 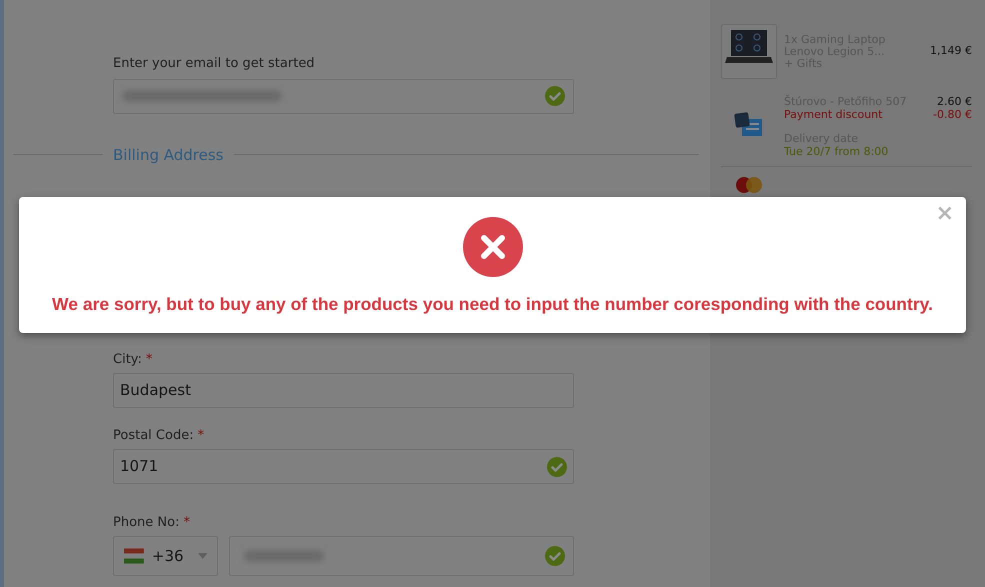 I want to click on laptop-thumbnail-icon, so click(x=749, y=51).